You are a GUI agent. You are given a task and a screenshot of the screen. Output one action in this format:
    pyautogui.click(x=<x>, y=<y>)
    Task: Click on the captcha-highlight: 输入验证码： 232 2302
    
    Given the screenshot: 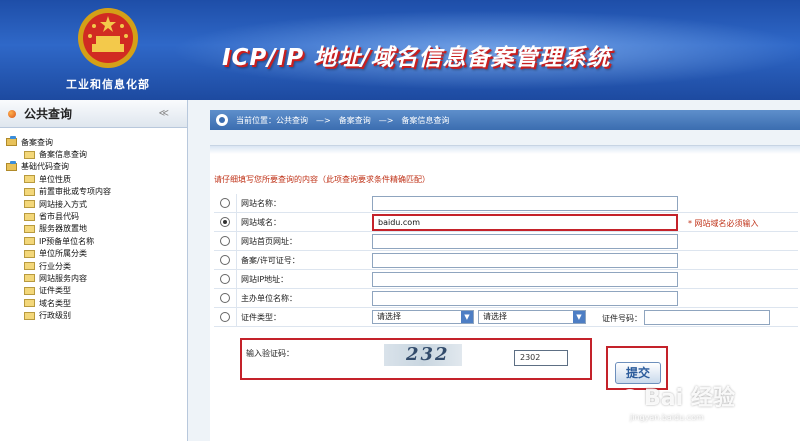 What is the action you would take?
    pyautogui.click(x=416, y=359)
    